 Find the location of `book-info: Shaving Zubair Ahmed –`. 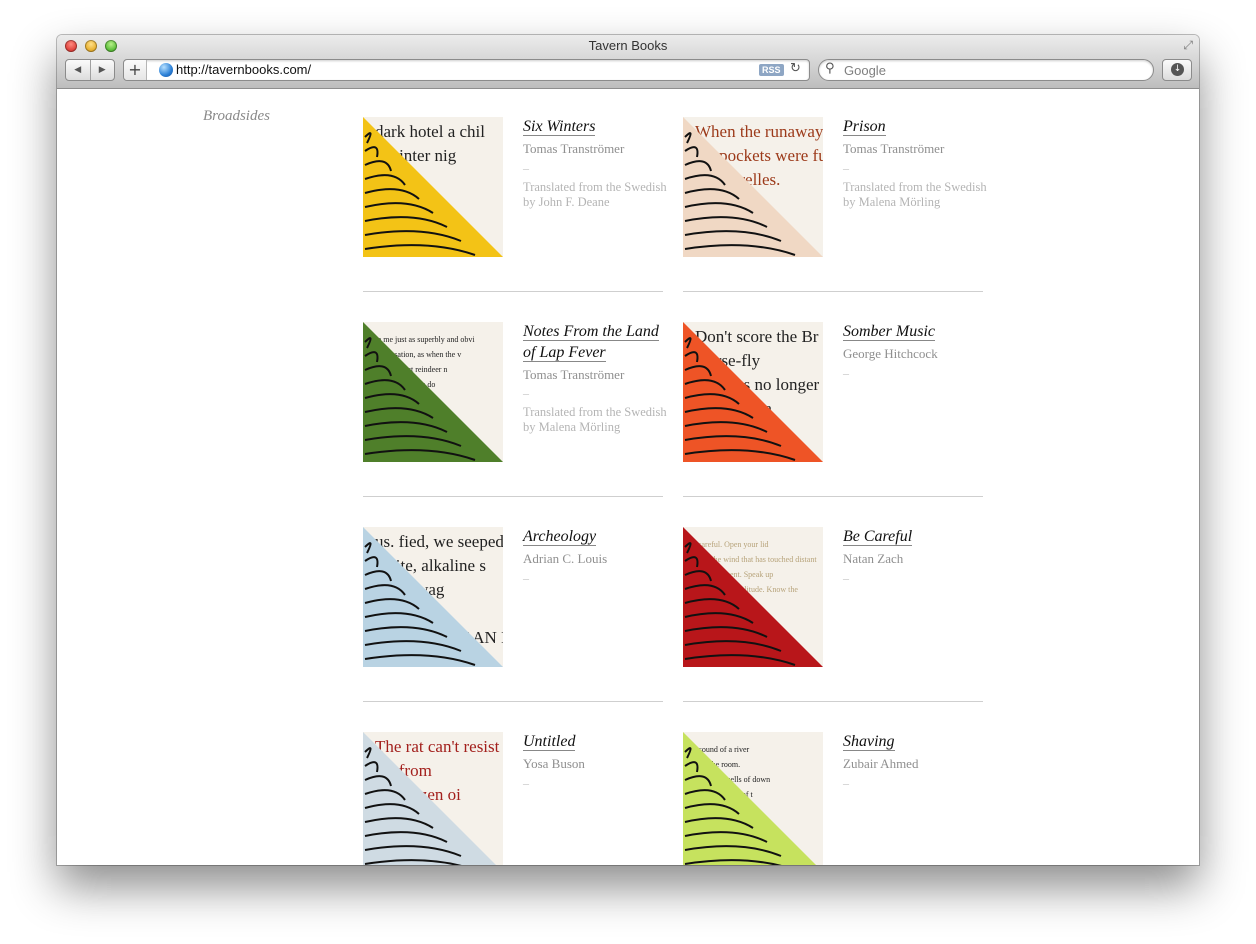

book-info: Shaving Zubair Ahmed – is located at coordinates (915, 761).